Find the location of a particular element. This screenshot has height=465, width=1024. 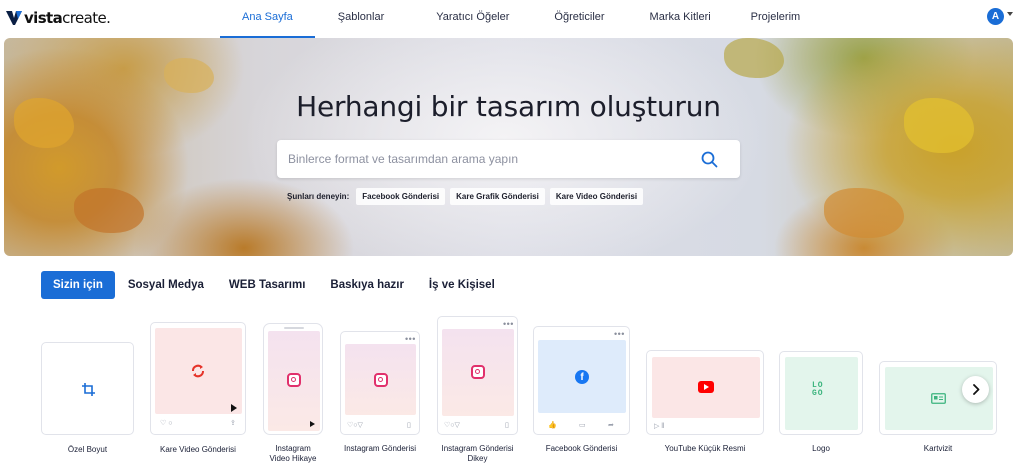

search-input is located at coordinates (487, 159).